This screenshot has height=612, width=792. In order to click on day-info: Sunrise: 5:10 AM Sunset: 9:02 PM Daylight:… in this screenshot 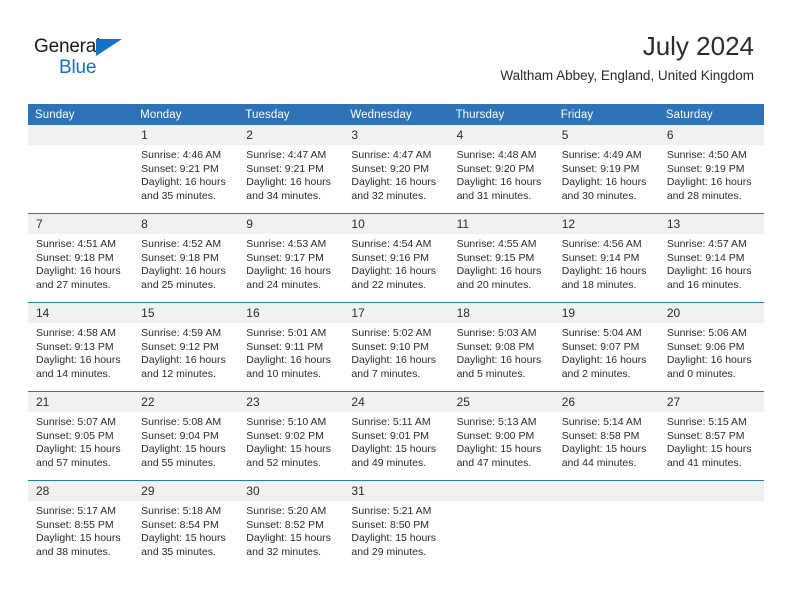, I will do `click(290, 441)`.